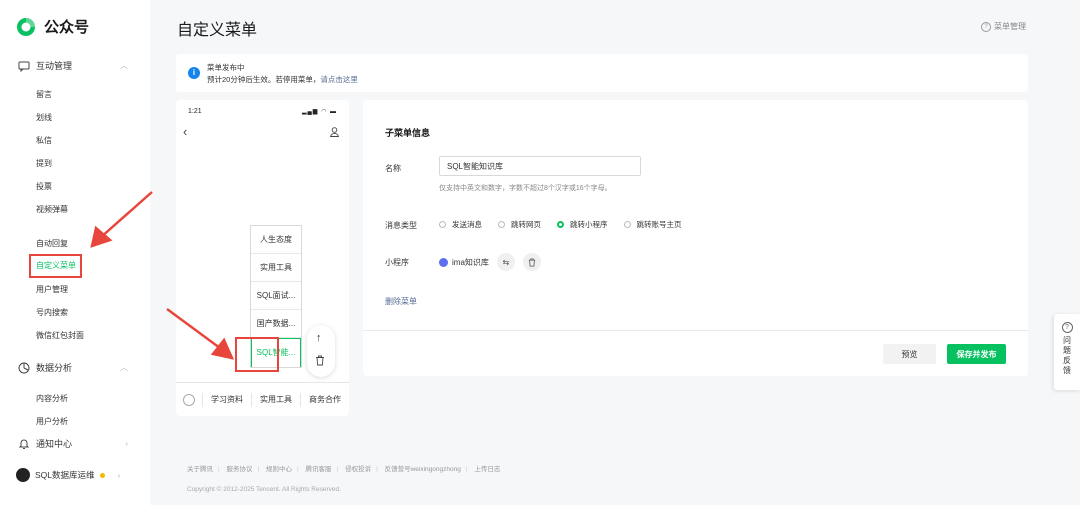 The height and width of the screenshot is (505, 1080). Describe the element at coordinates (240, 469) in the screenshot. I see `footer-link: 服务协议` at that location.